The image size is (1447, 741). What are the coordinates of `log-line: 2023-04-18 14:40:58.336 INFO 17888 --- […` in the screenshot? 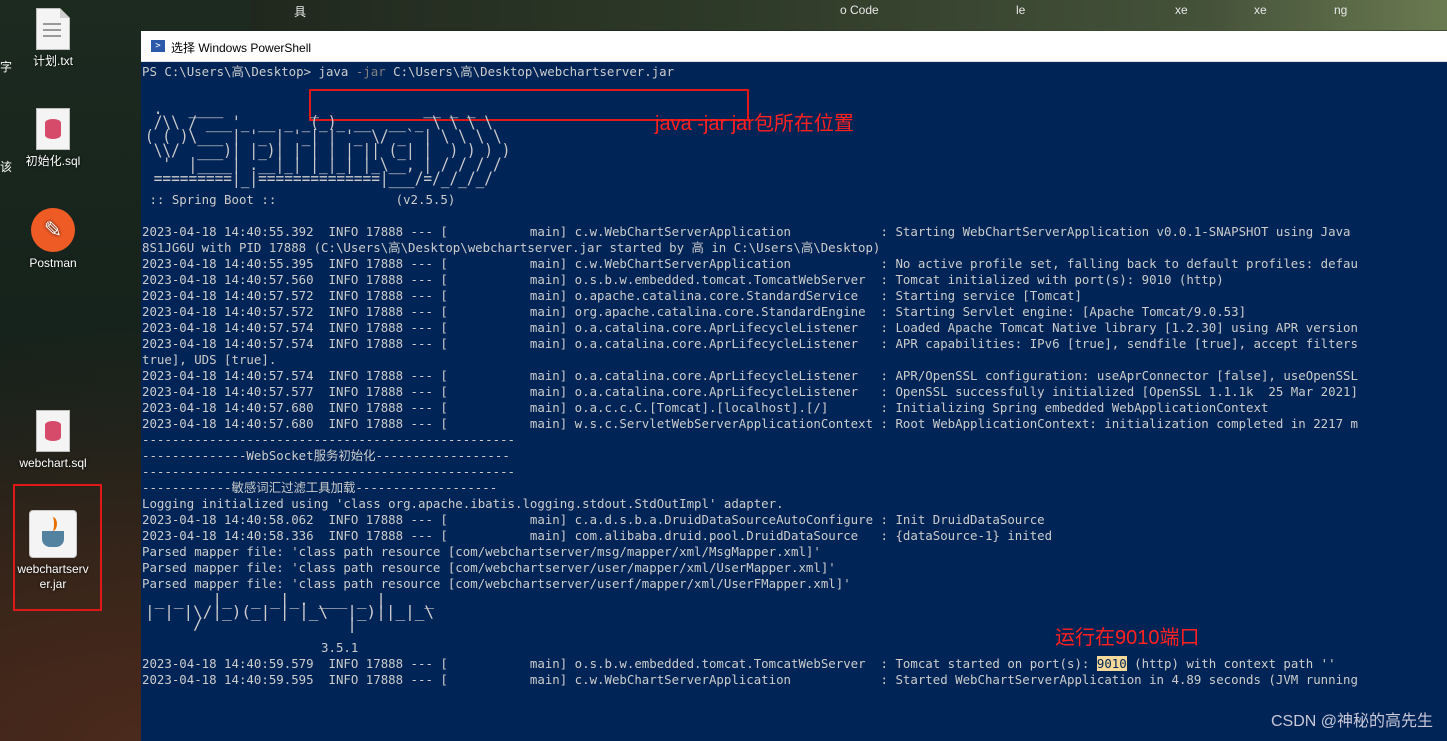 It's located at (597, 535).